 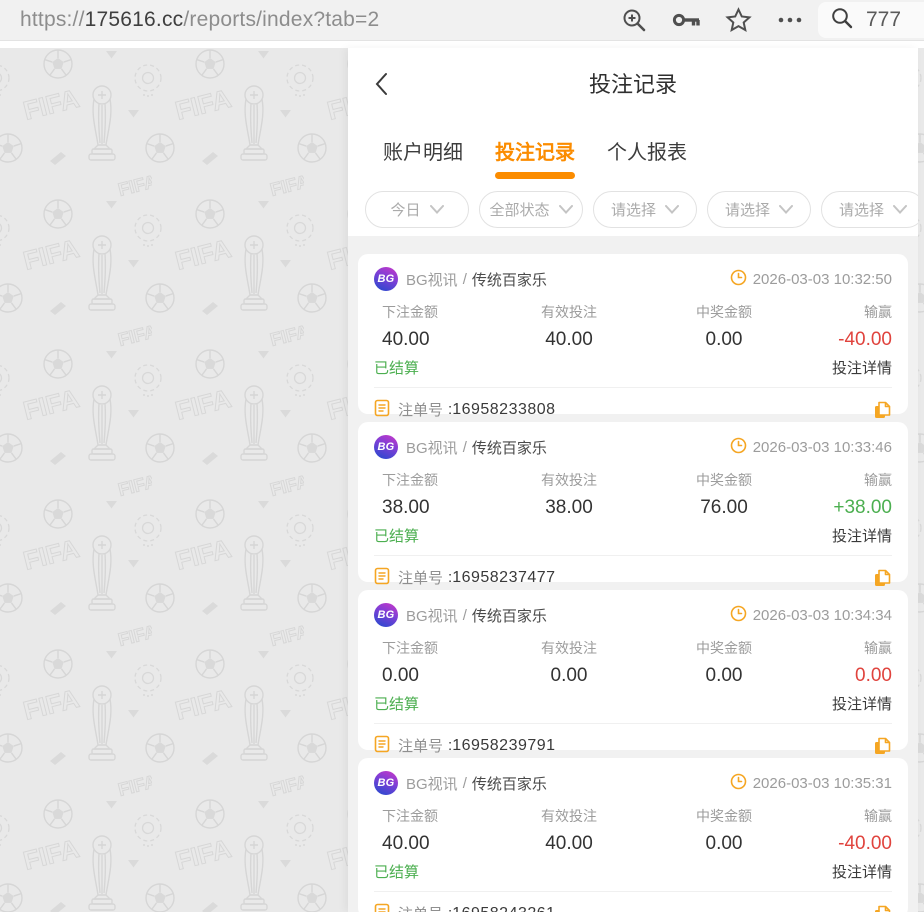 What do you see at coordinates (531, 209) in the screenshot?
I see `filter-status-select: 全部状态` at bounding box center [531, 209].